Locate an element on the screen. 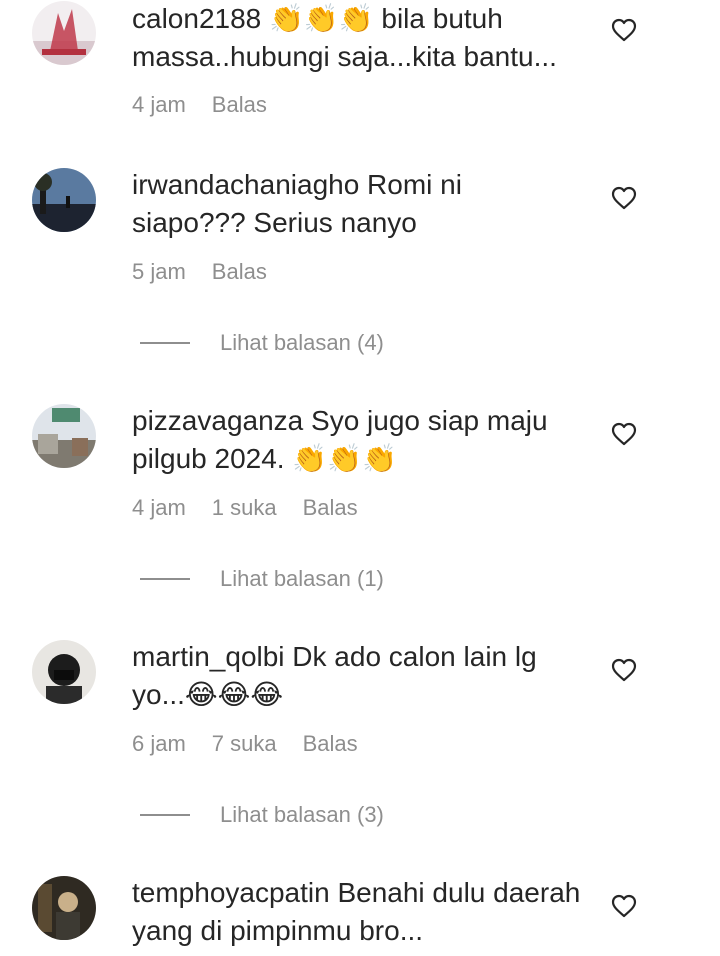  comment-username: irwandachaniagho is located at coordinates (245, 184).